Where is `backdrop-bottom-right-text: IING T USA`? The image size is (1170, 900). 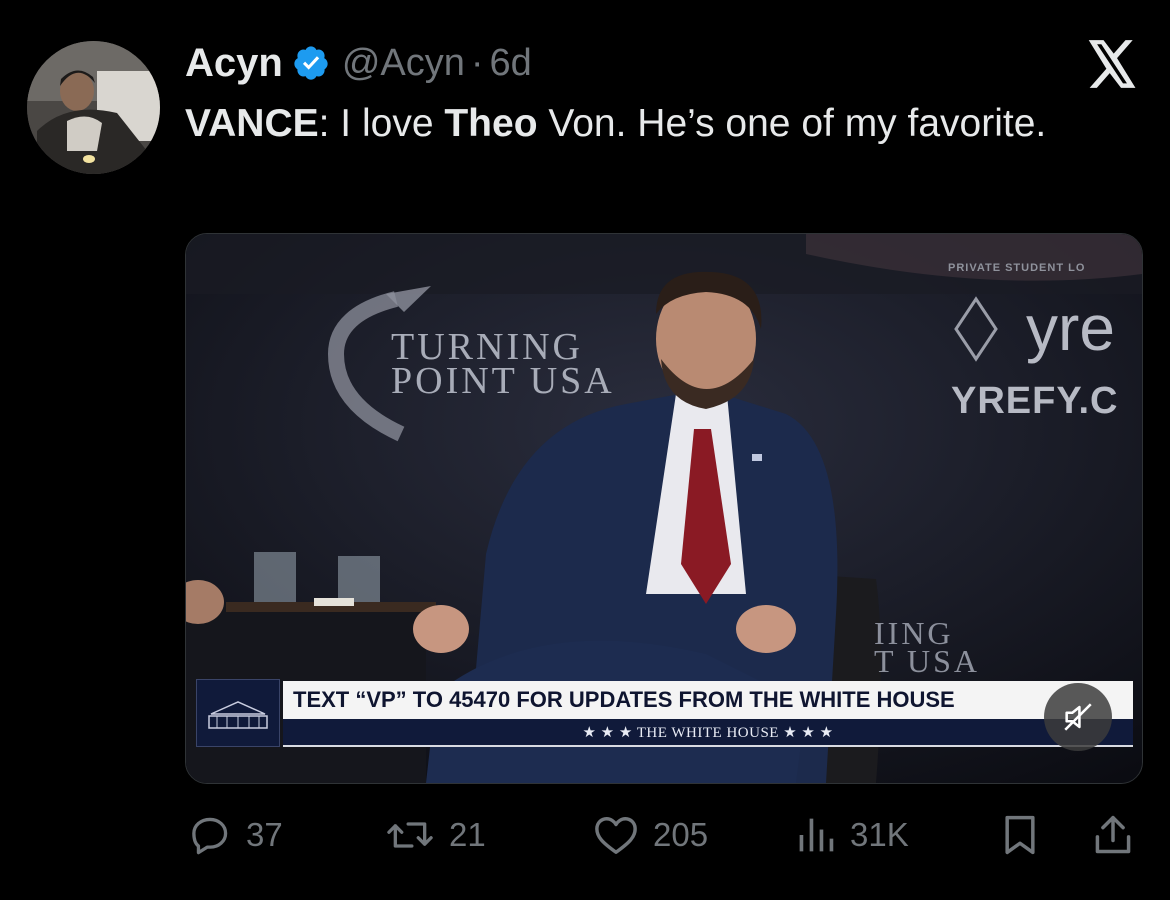 backdrop-bottom-right-text: IING T USA is located at coordinates (927, 648).